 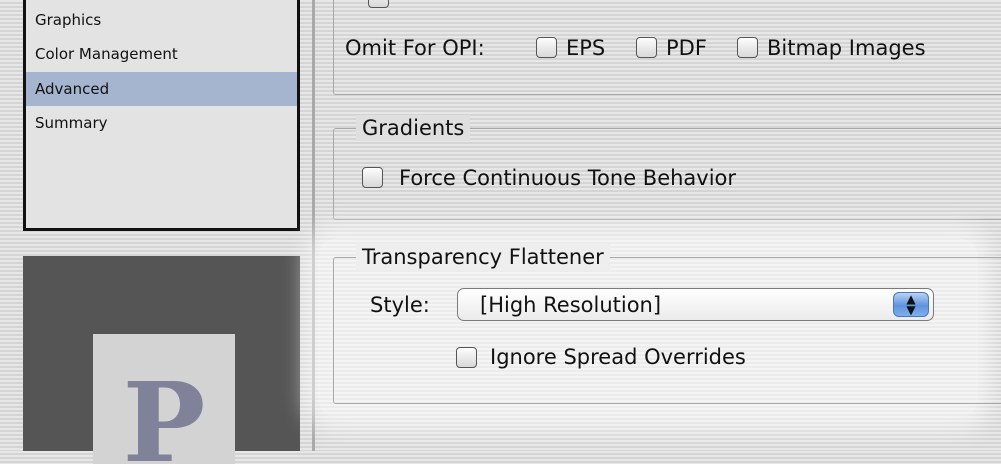 What do you see at coordinates (400, 305) in the screenshot?
I see `style-label: Style:` at bounding box center [400, 305].